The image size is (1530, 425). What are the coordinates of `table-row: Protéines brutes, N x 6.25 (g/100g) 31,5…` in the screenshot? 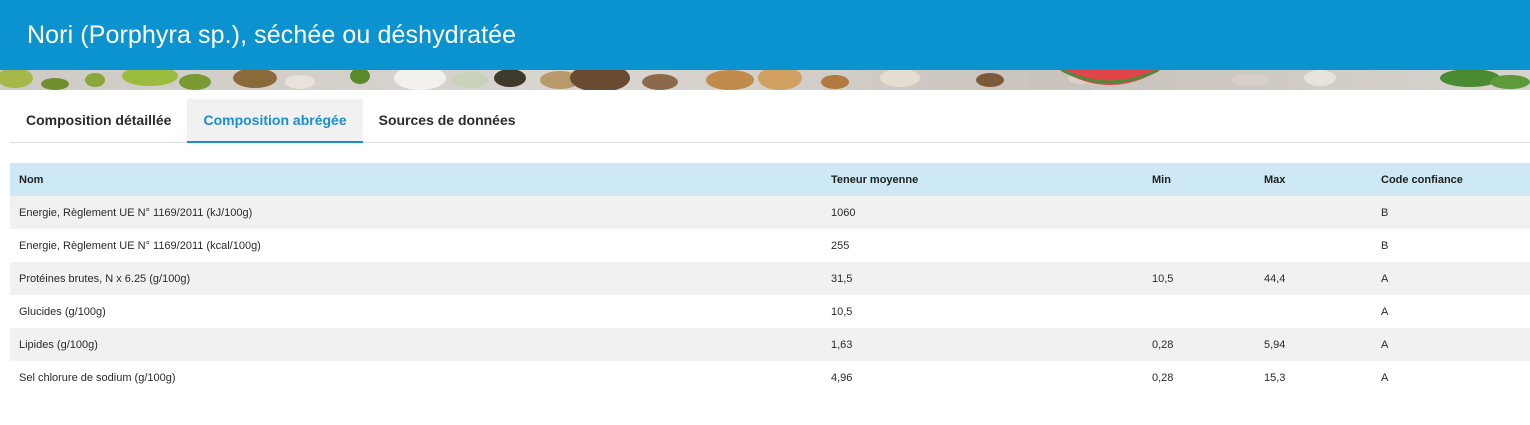 It's located at (770, 278).